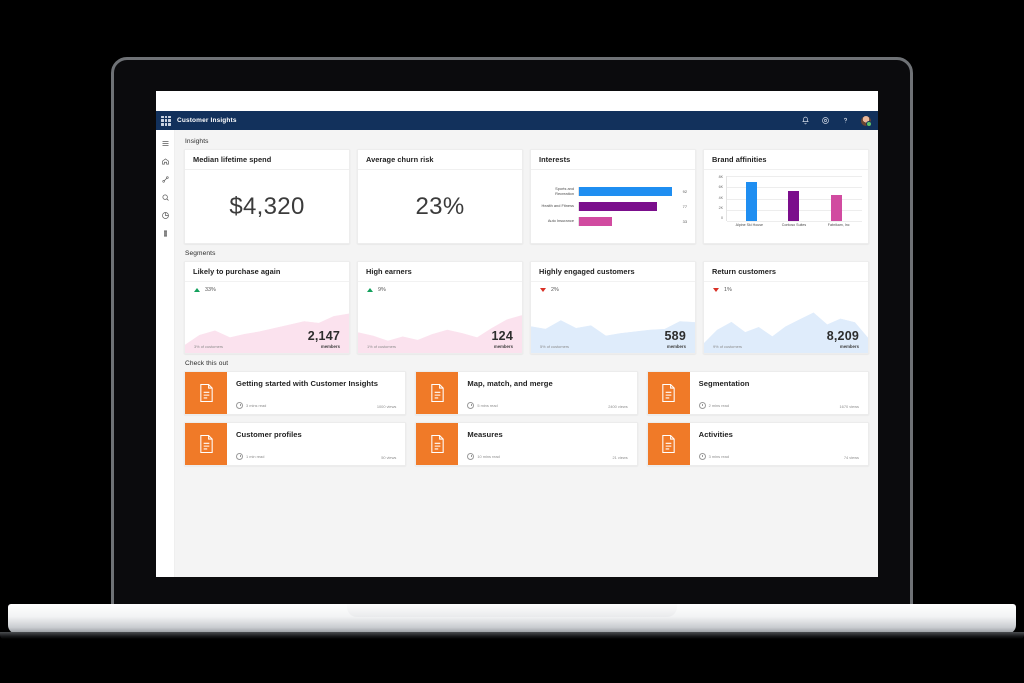 This screenshot has height=683, width=1024. What do you see at coordinates (440, 206) in the screenshot?
I see `kpi-card-body: 23%` at bounding box center [440, 206].